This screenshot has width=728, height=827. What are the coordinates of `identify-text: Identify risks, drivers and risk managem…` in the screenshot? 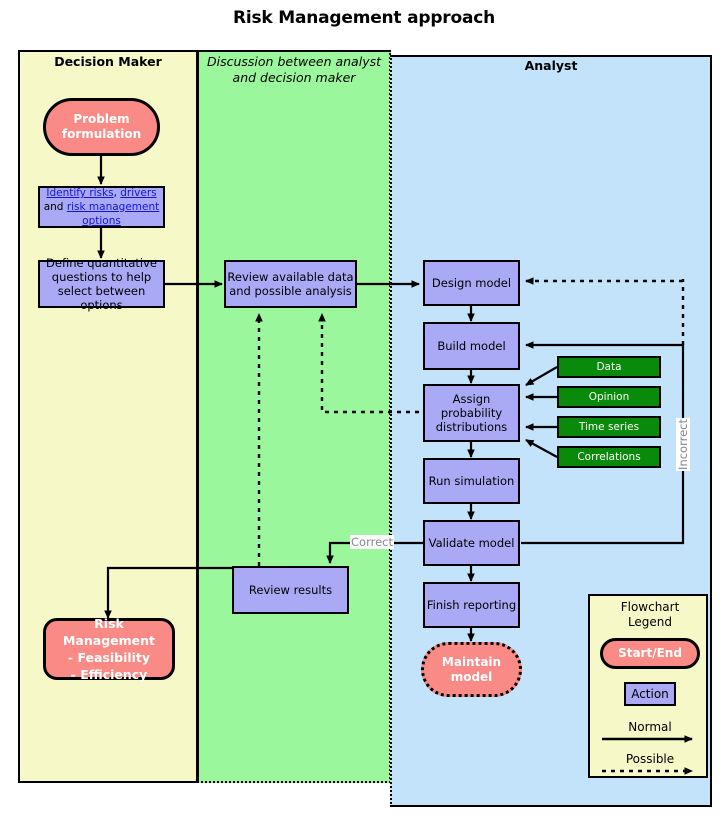 It's located at (101, 207).